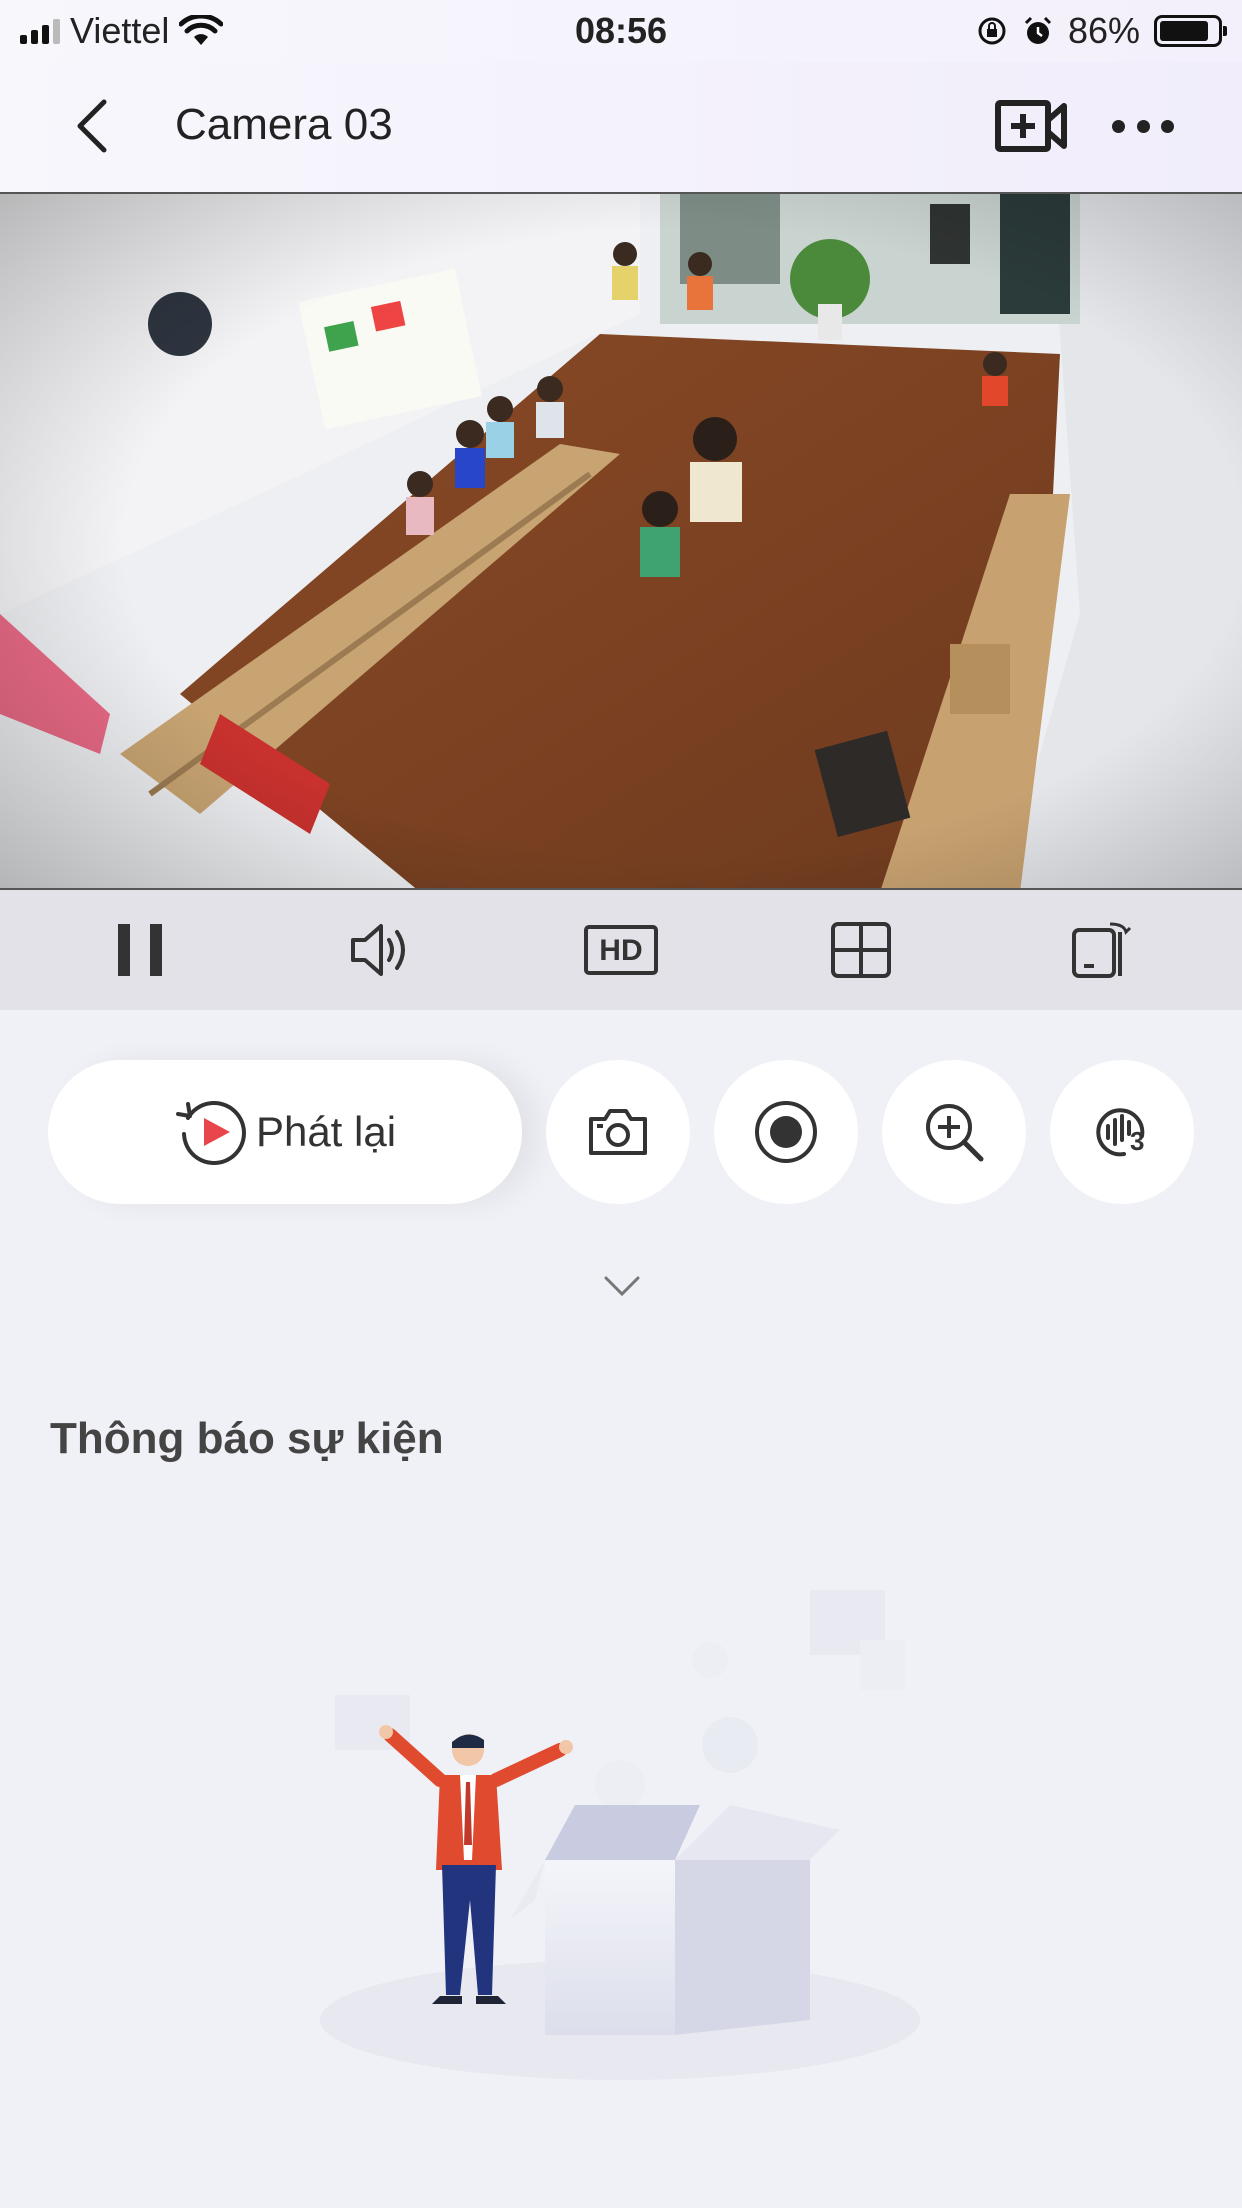 This screenshot has height=2208, width=1242. Describe the element at coordinates (1037, 30) in the screenshot. I see `alarm-icon` at that location.